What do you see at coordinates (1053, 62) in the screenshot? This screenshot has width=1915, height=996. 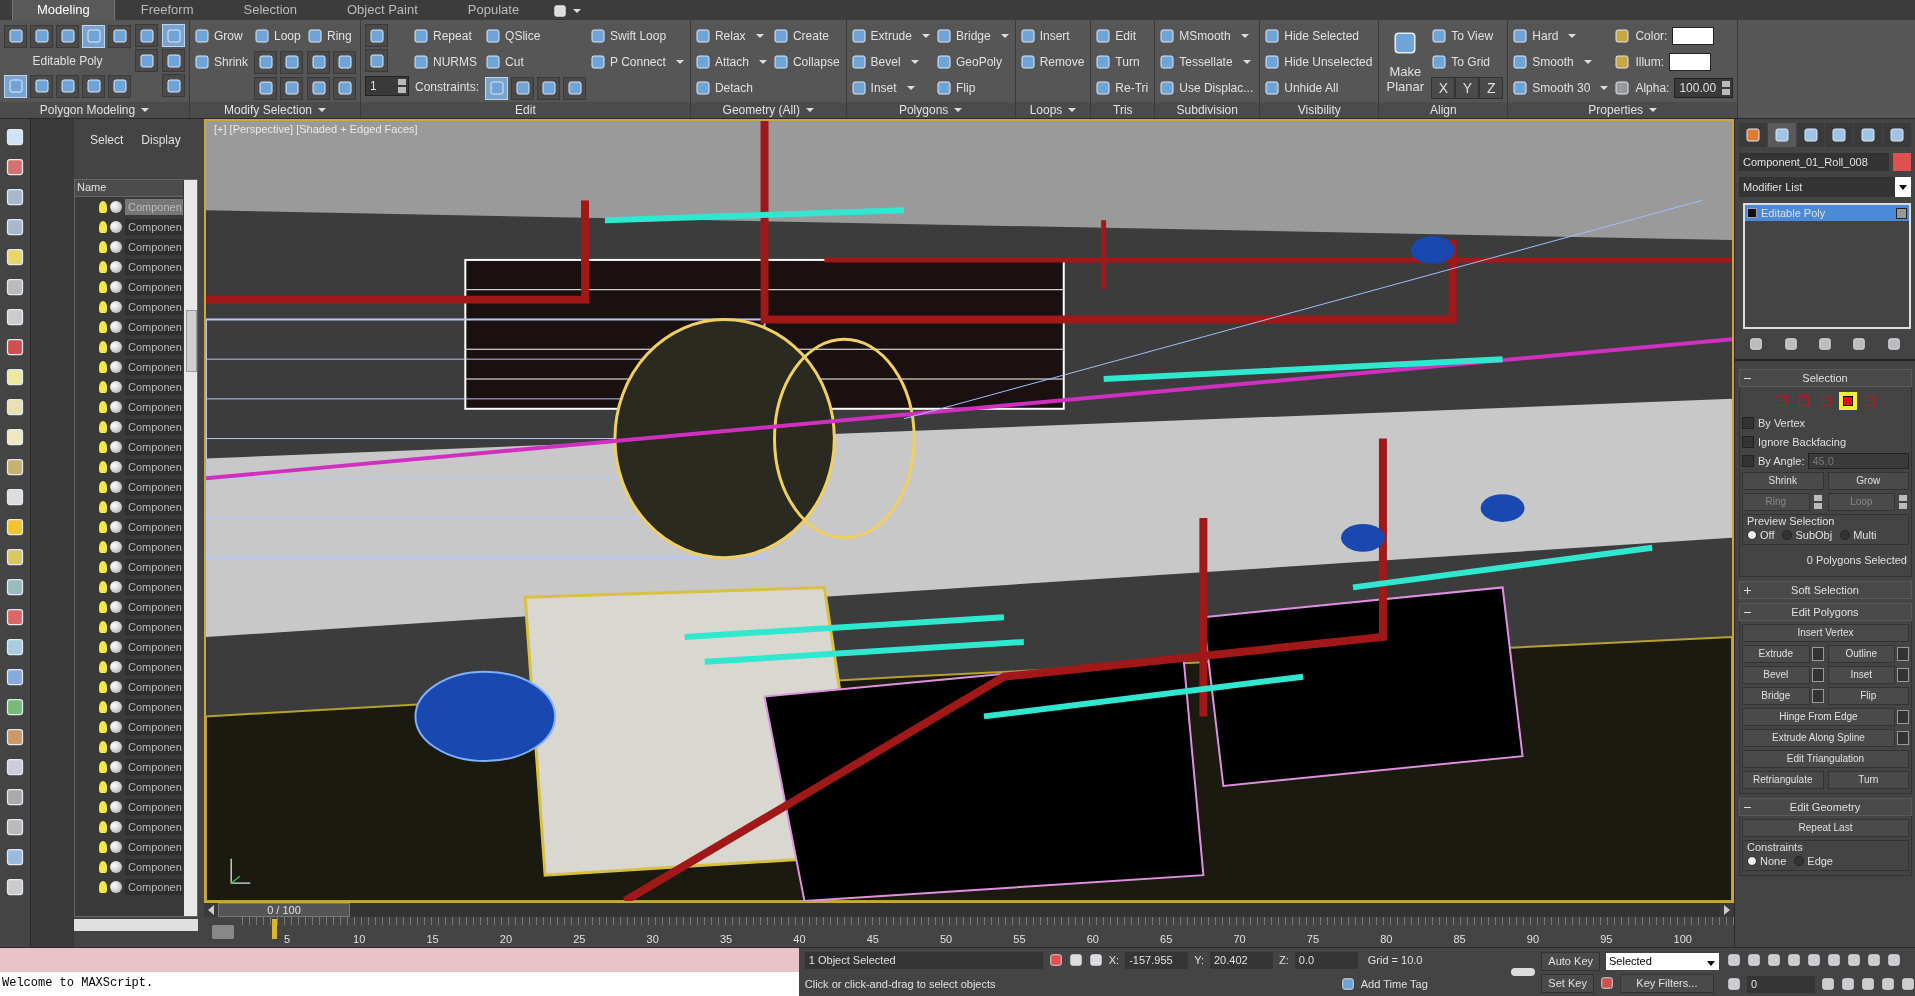 I see `tool-button: Remove` at bounding box center [1053, 62].